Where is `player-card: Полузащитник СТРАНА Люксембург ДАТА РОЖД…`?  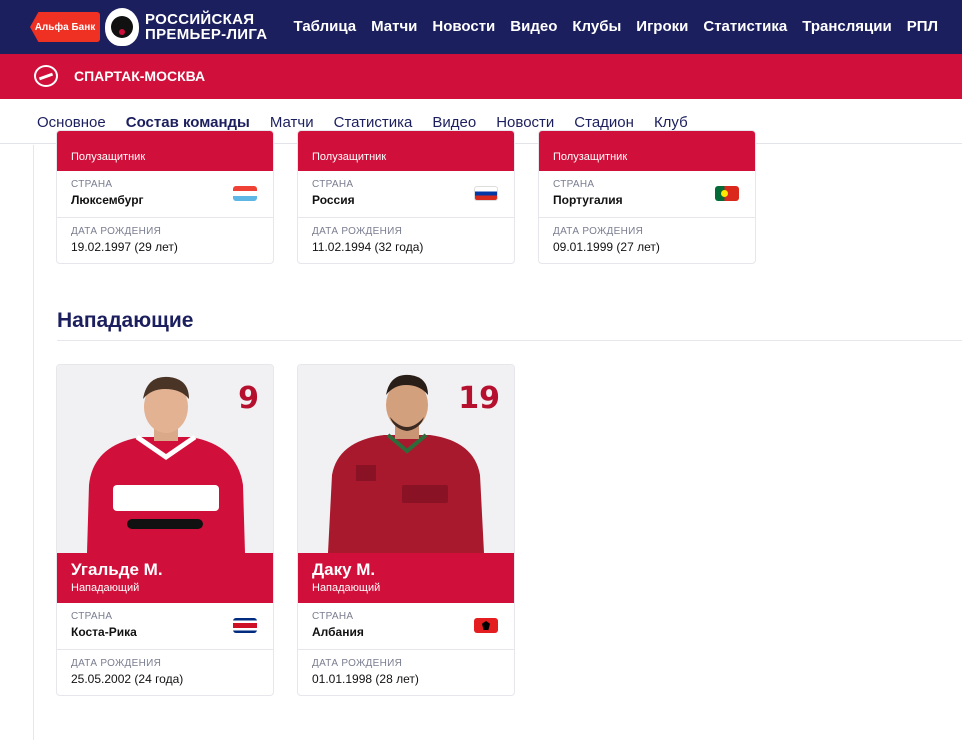 player-card: Полузащитник СТРАНА Люксембург ДАТА РОЖД… is located at coordinates (165, 197).